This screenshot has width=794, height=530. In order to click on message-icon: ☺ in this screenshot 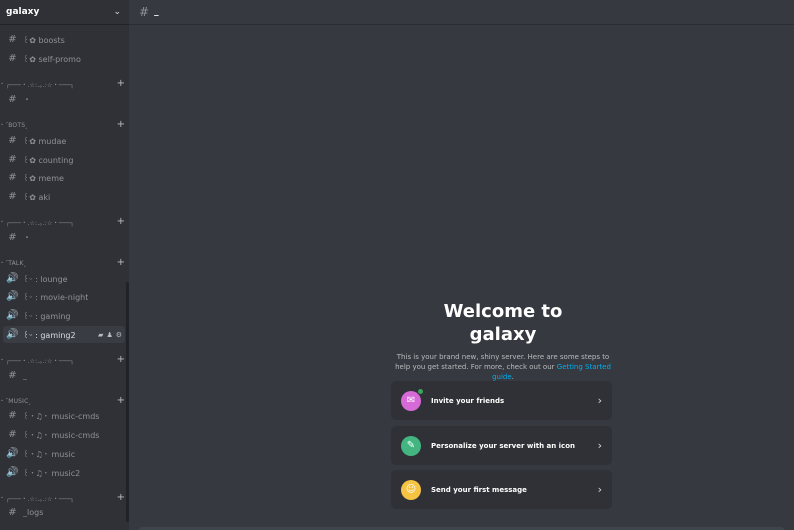, I will do `click(411, 489)`.